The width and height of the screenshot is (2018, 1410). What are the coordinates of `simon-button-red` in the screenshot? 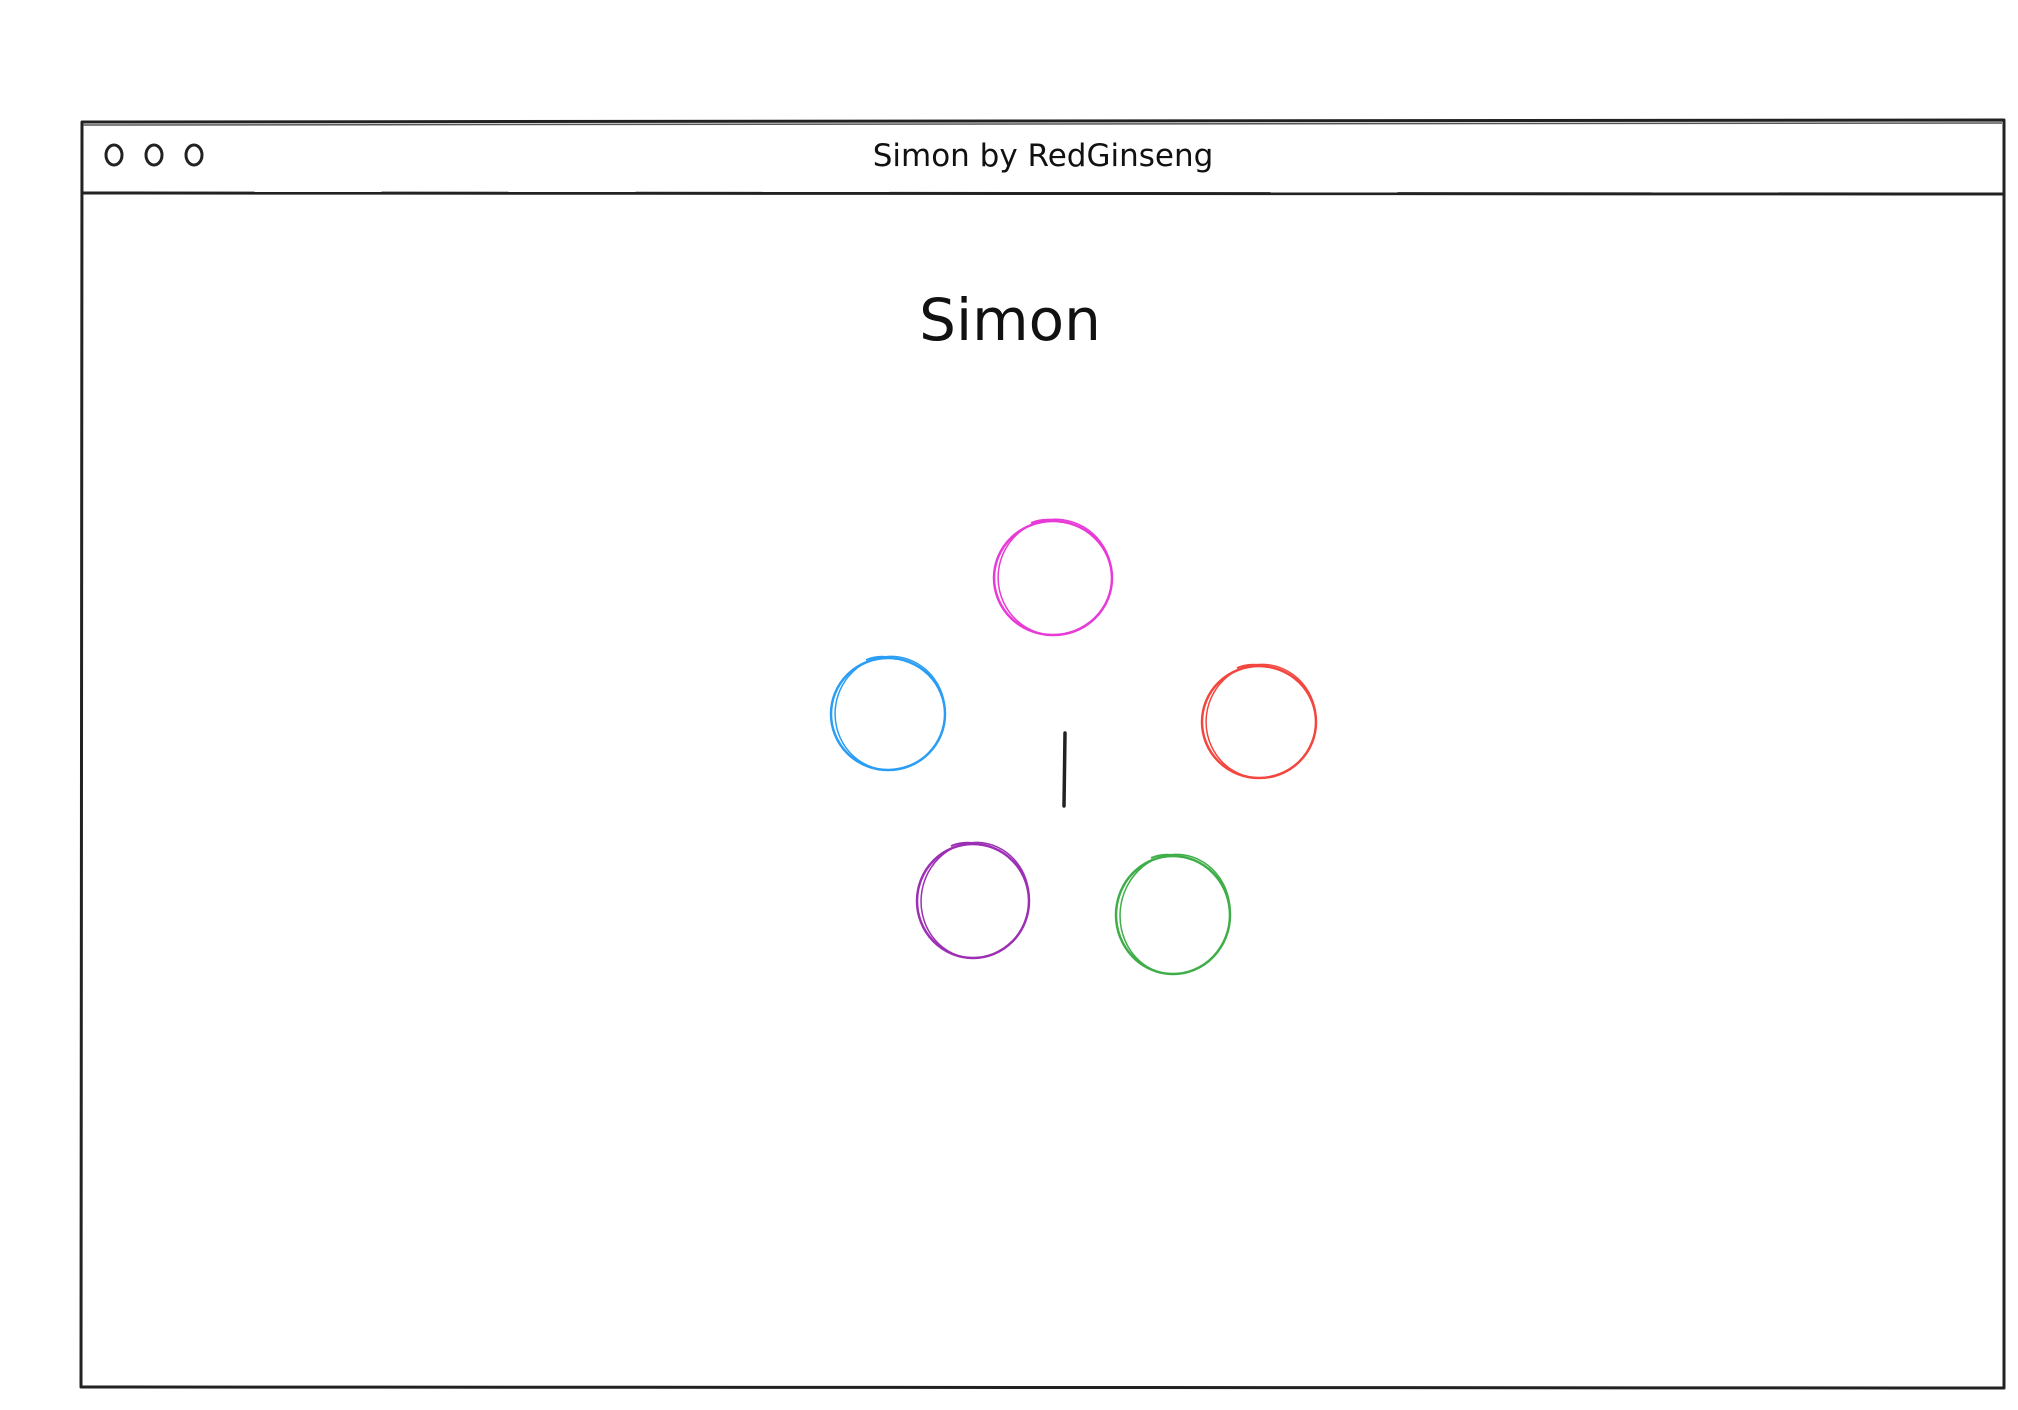 It's located at (1261, 721).